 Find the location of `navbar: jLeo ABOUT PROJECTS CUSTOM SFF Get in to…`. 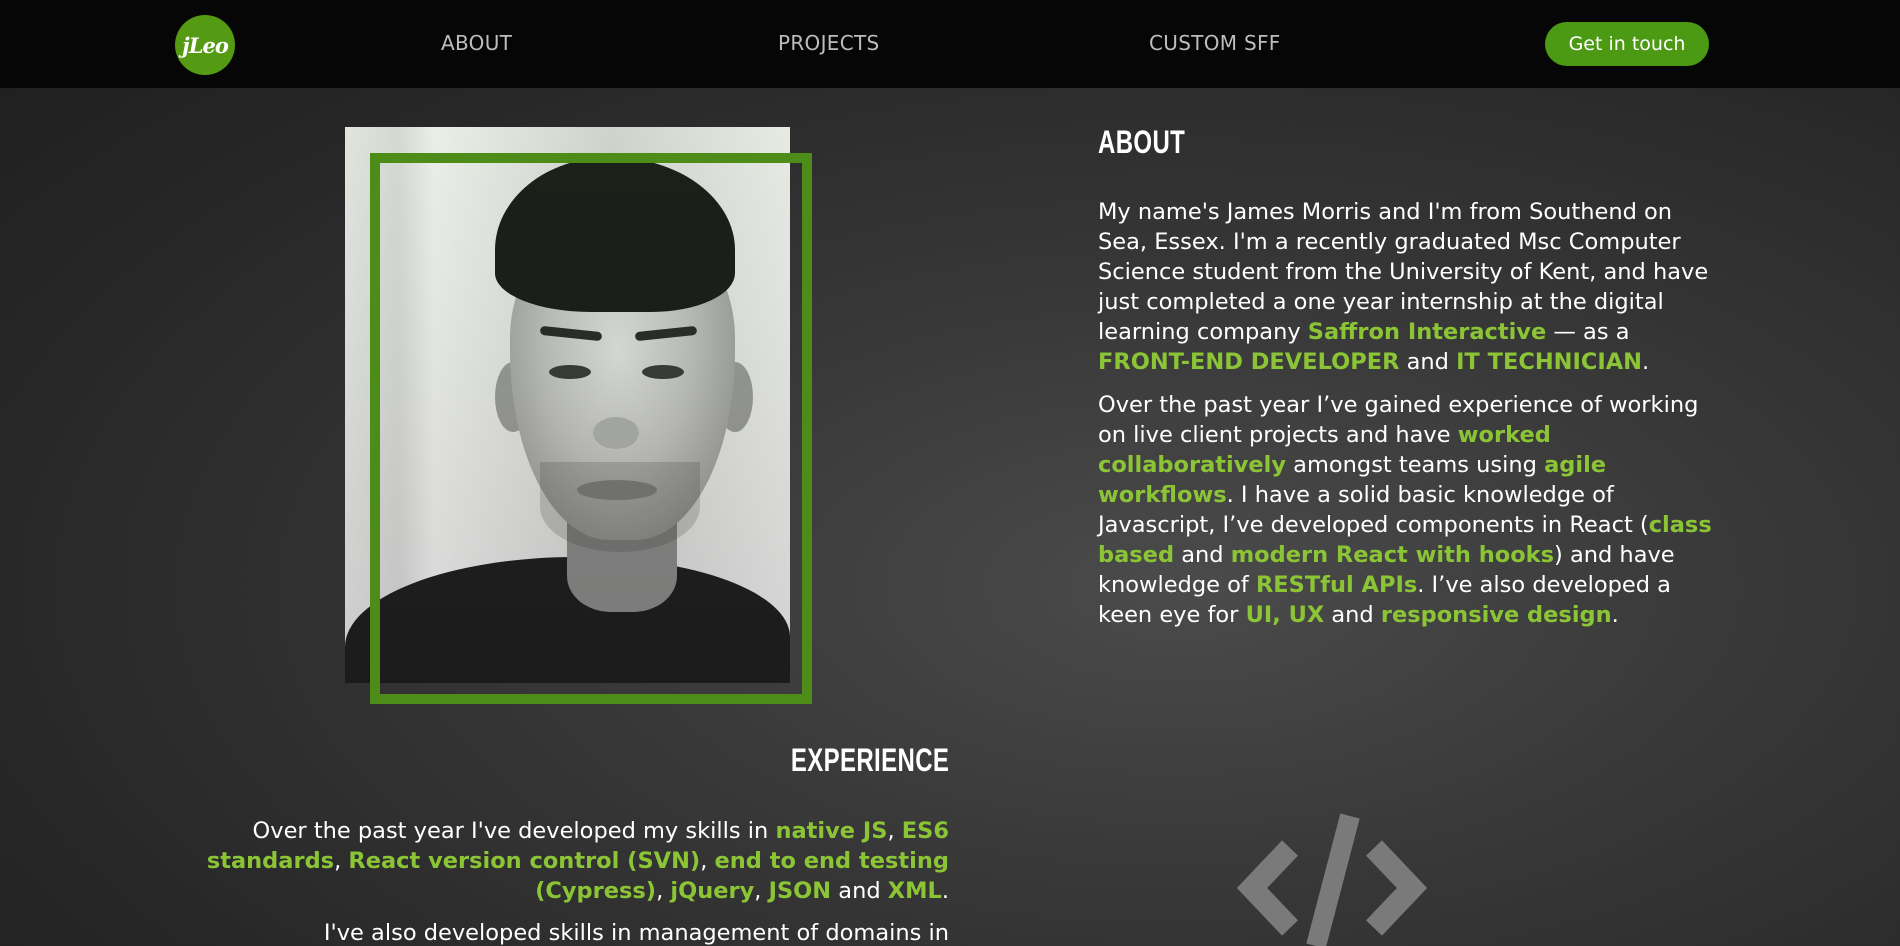

navbar: jLeo ABOUT PROJECTS CUSTOM SFF Get in to… is located at coordinates (950, 44).